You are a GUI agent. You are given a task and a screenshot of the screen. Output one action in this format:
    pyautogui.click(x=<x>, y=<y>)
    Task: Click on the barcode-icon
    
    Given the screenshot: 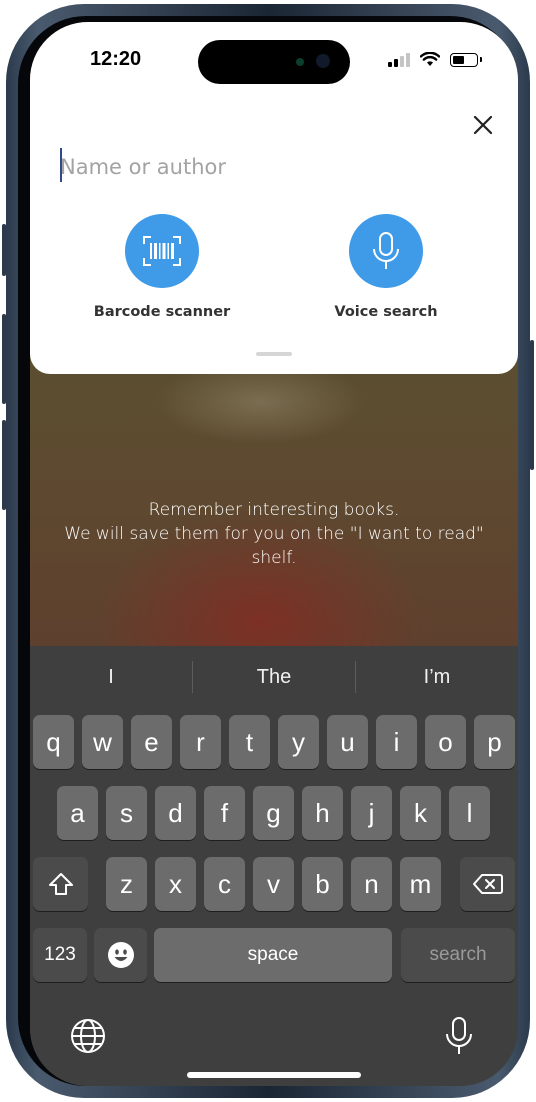 What is the action you would take?
    pyautogui.click(x=162, y=251)
    